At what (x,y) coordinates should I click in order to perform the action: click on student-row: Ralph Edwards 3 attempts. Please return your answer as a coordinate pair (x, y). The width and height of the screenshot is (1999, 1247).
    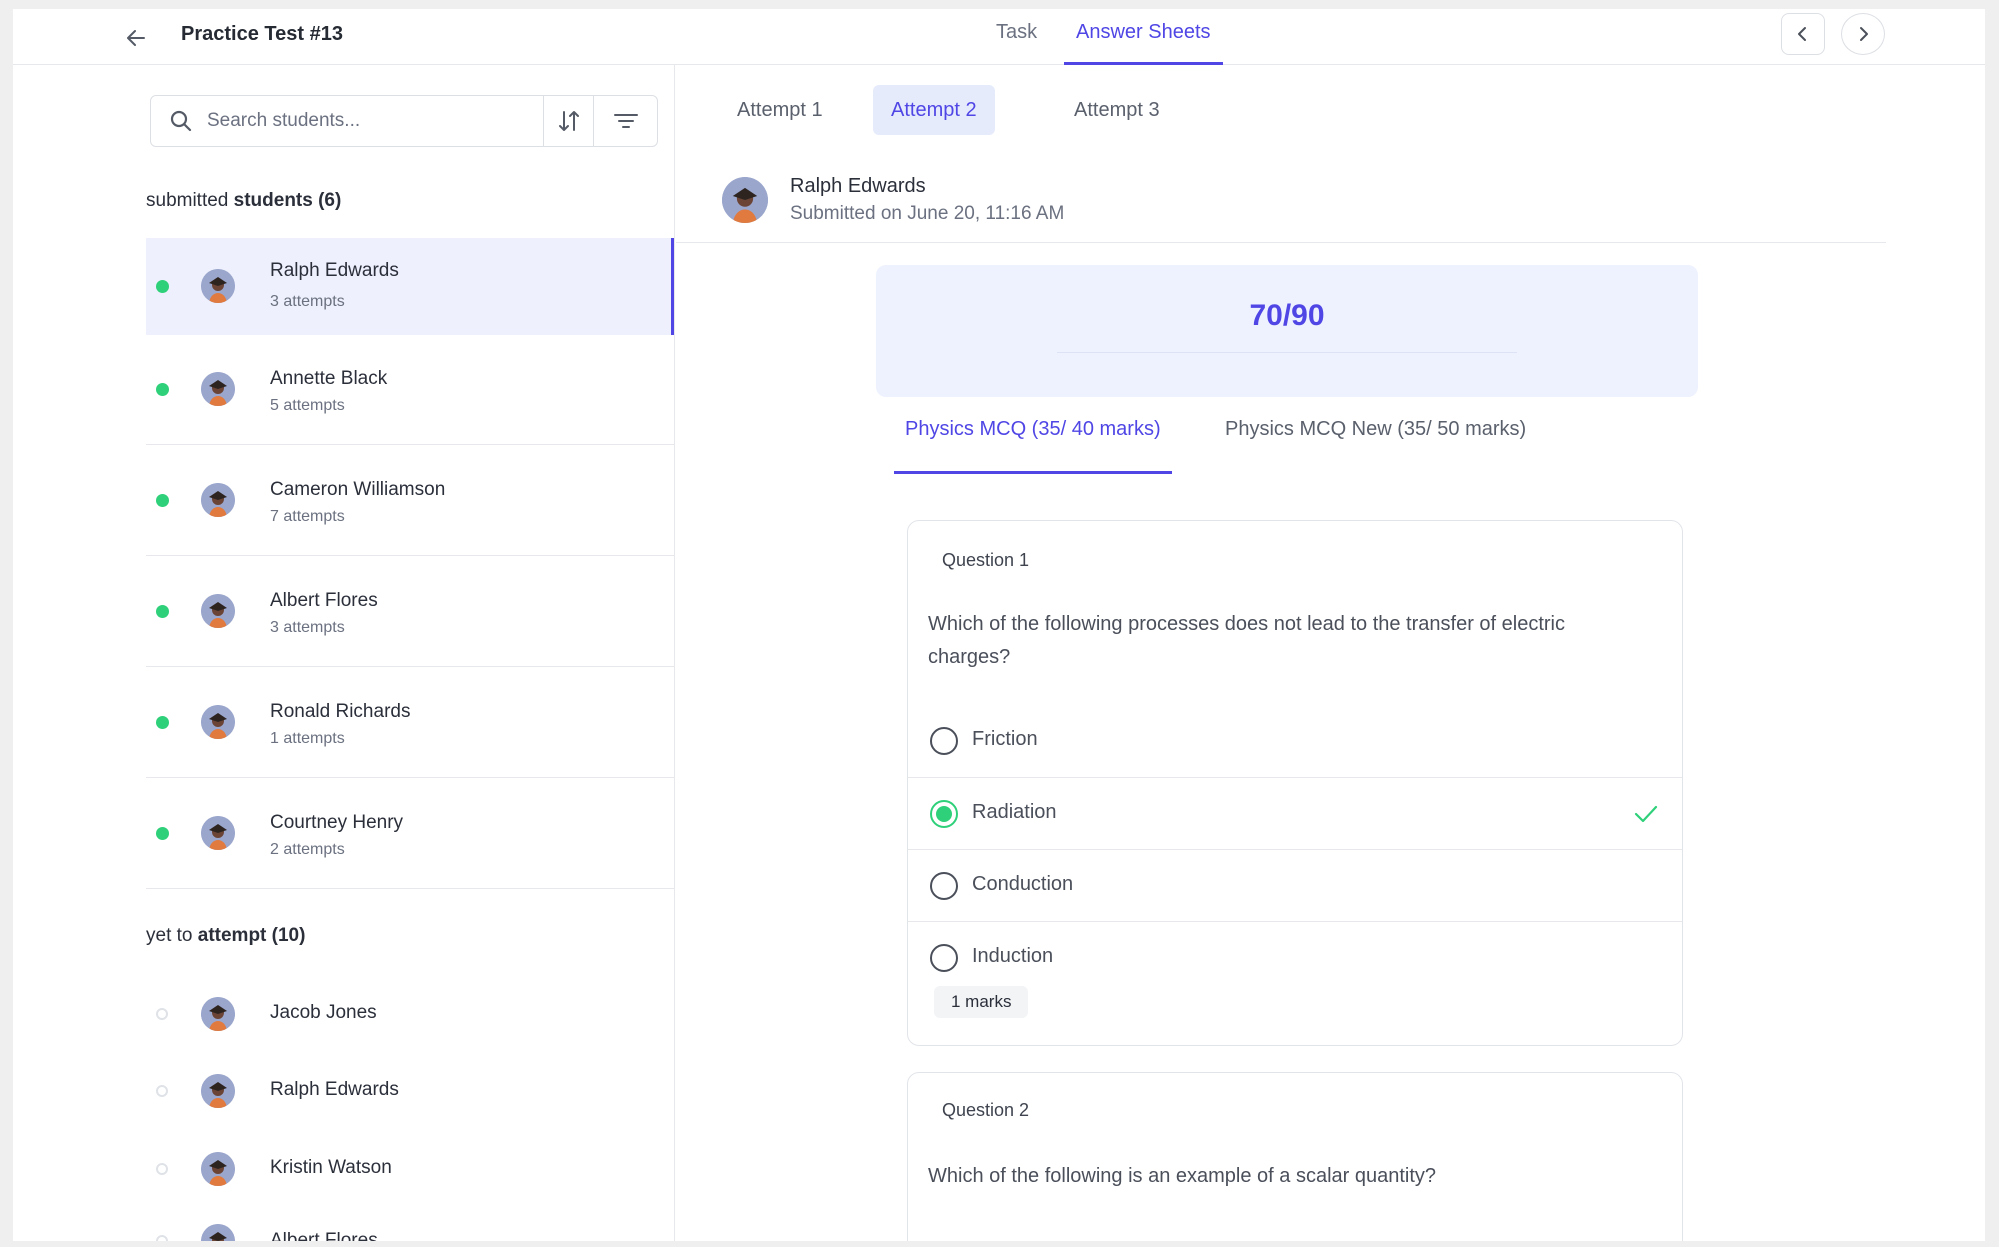
    Looking at the image, I should click on (410, 286).